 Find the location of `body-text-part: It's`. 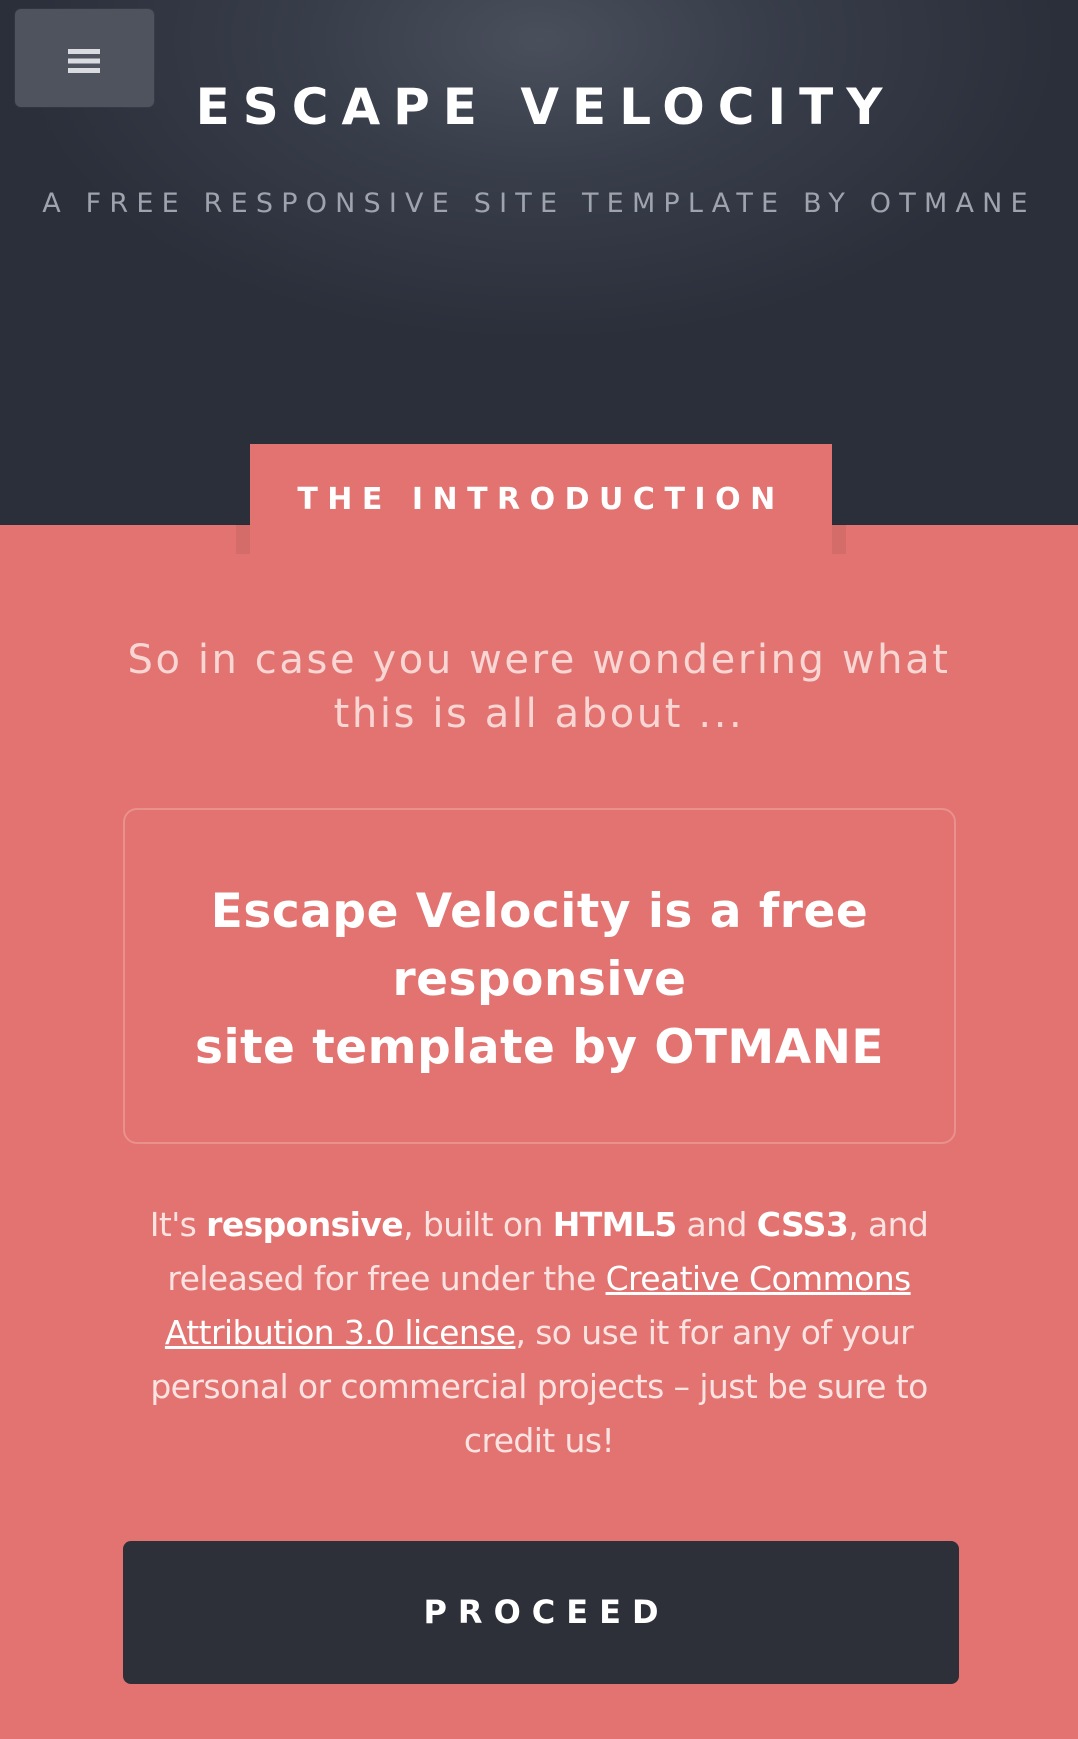

body-text-part: It's is located at coordinates (178, 1224).